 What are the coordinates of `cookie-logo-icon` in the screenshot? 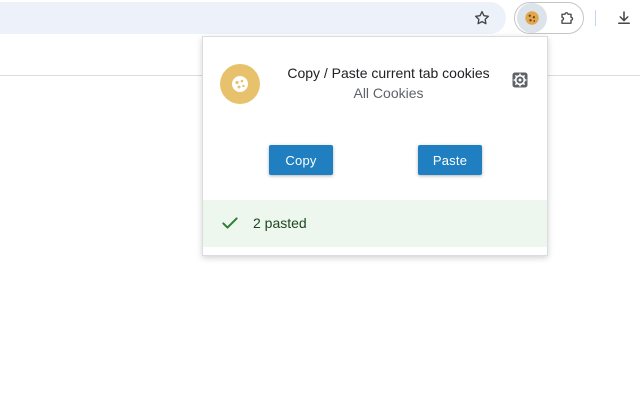 It's located at (240, 84).